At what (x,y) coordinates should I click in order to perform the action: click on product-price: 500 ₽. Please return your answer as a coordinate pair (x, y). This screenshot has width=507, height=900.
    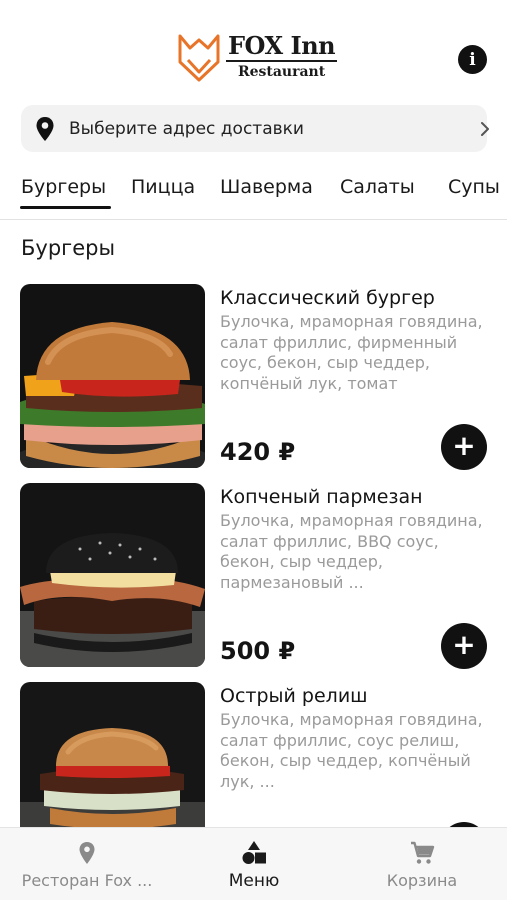
    Looking at the image, I should click on (258, 651).